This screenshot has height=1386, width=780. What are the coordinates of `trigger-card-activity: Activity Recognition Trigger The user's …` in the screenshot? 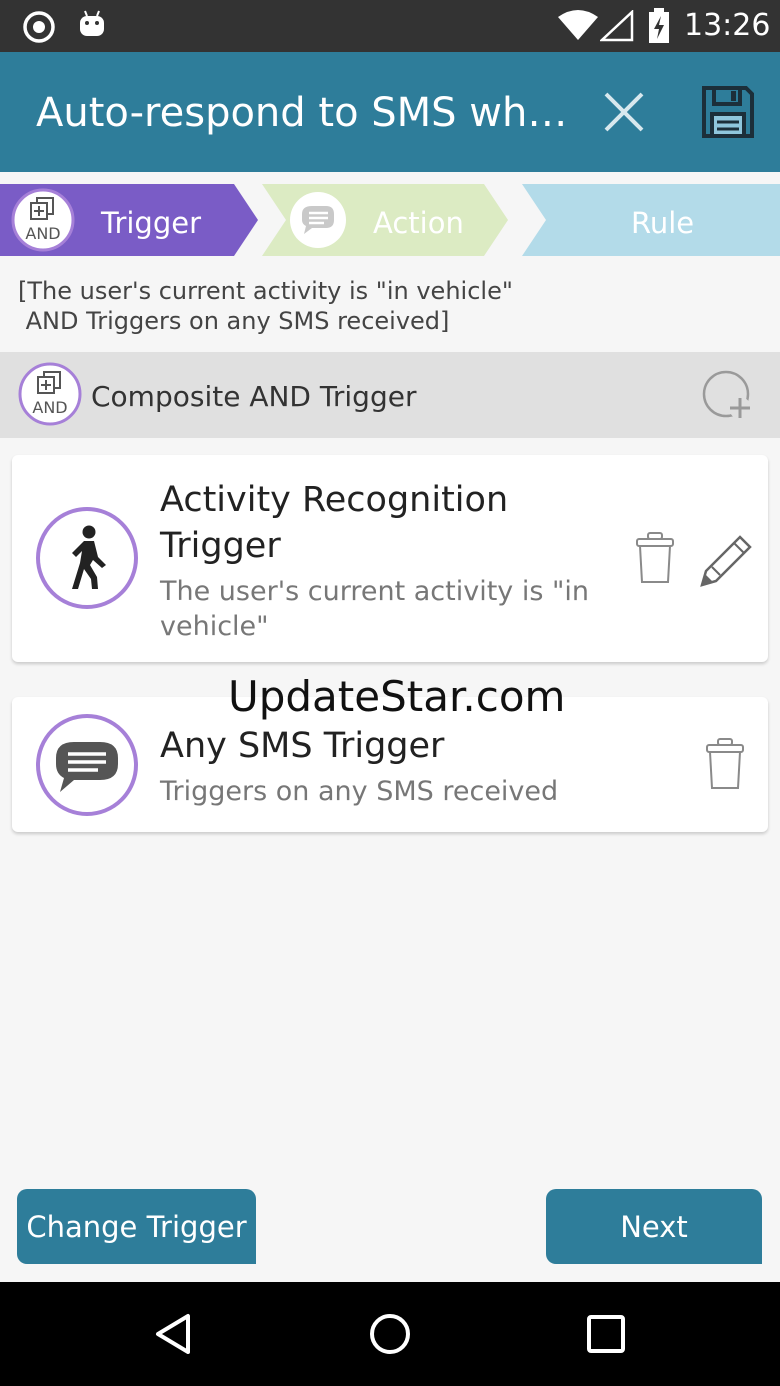 It's located at (390, 558).